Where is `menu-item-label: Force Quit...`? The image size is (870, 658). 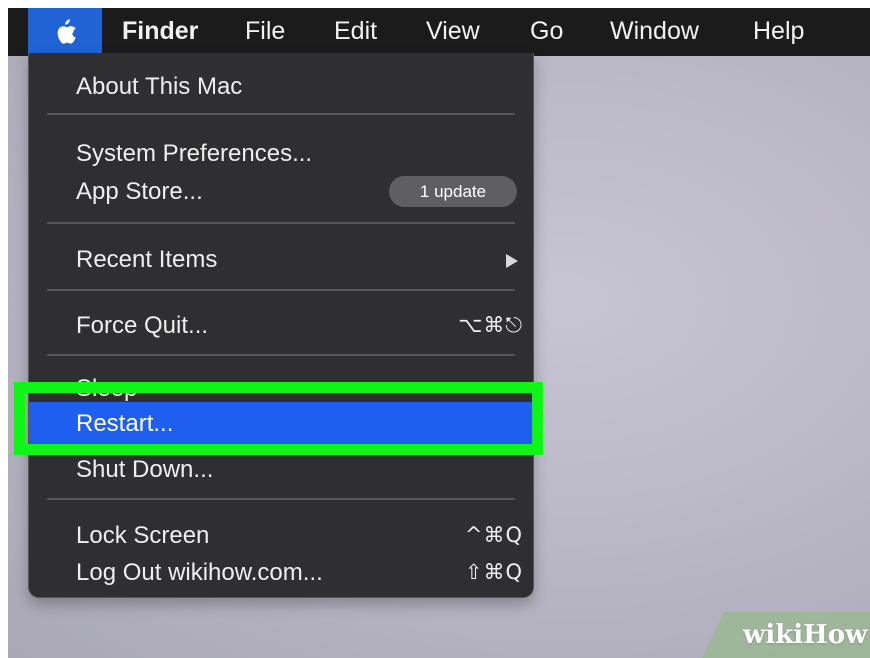
menu-item-label: Force Quit... is located at coordinates (142, 325).